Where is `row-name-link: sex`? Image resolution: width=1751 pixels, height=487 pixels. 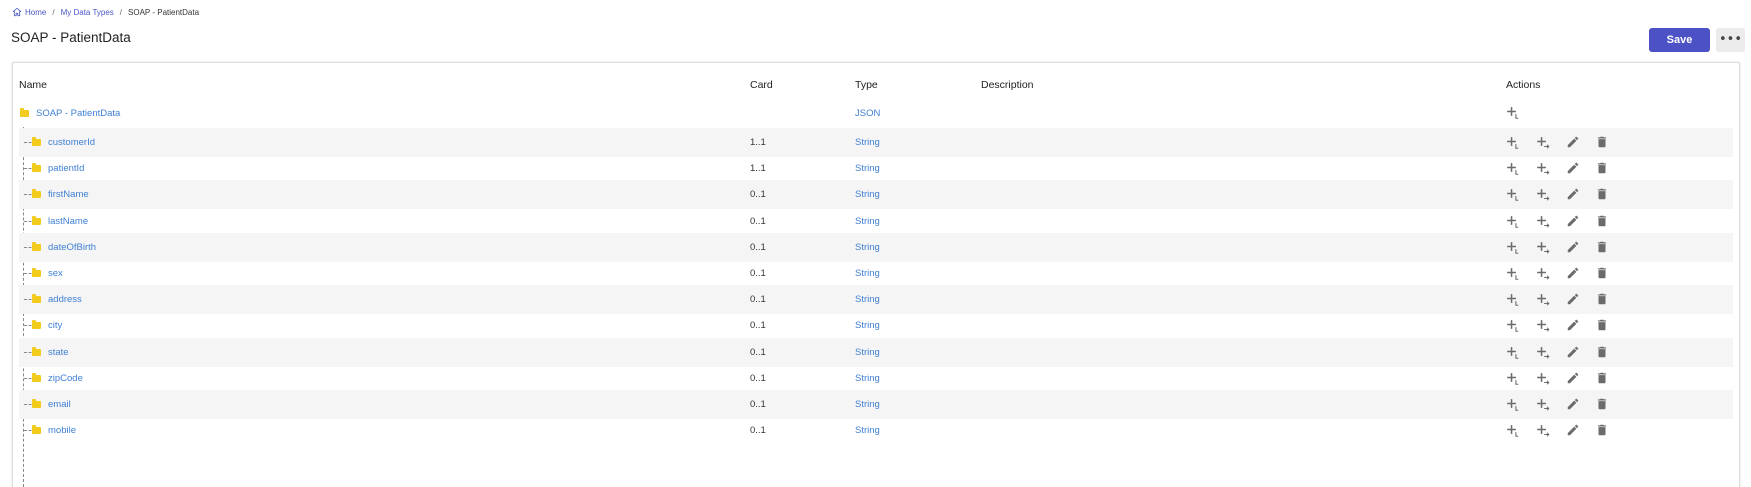
row-name-link: sex is located at coordinates (55, 273).